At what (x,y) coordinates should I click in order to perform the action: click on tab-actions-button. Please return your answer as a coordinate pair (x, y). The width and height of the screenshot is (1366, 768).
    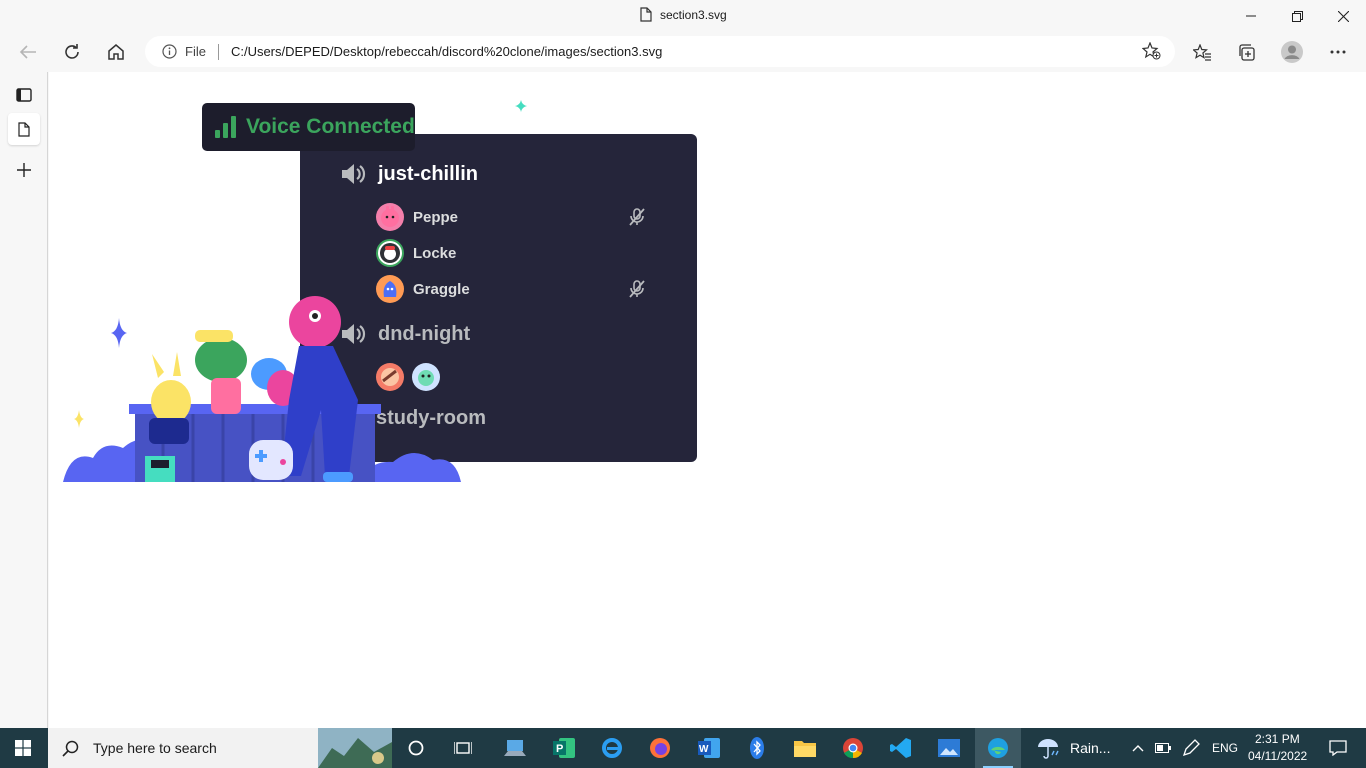
    Looking at the image, I should click on (24, 95).